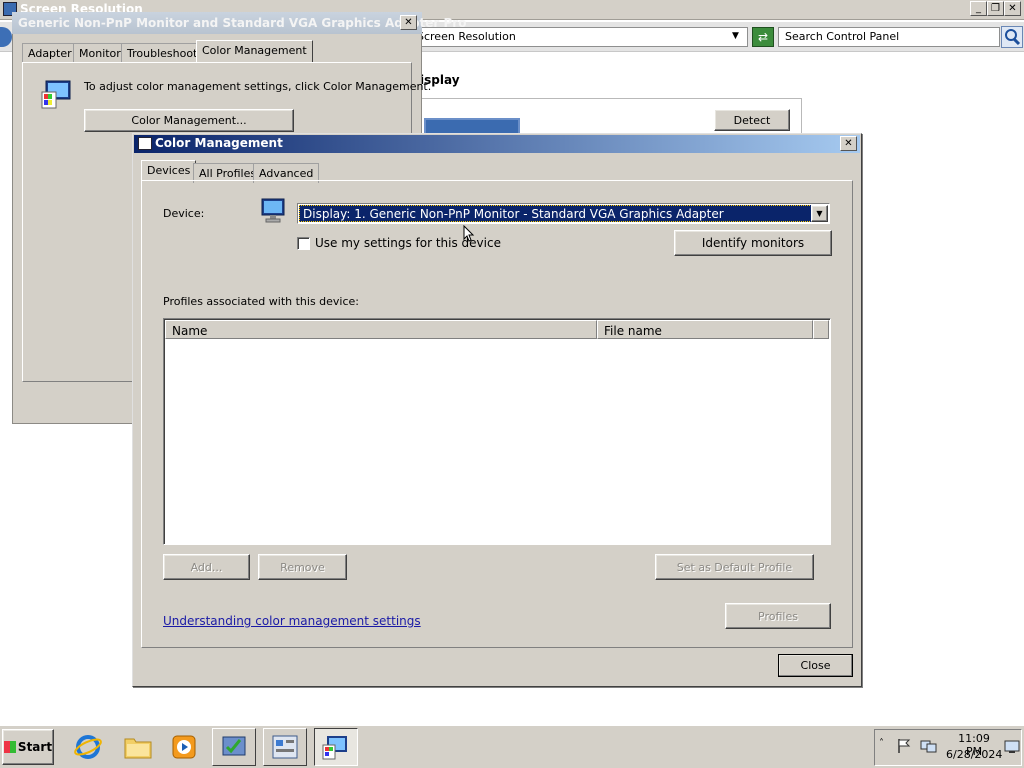 Image resolution: width=1024 pixels, height=768 pixels. Describe the element at coordinates (848, 143) in the screenshot. I see `color-management-close-x: ✕` at that location.